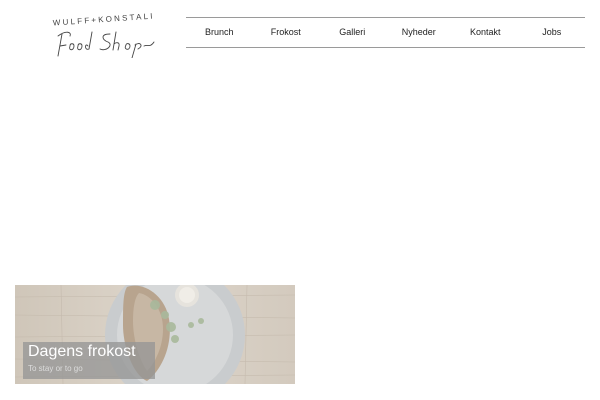 The height and width of the screenshot is (400, 600). What do you see at coordinates (219, 32) in the screenshot?
I see `nav-item-brunch: Brunch` at bounding box center [219, 32].